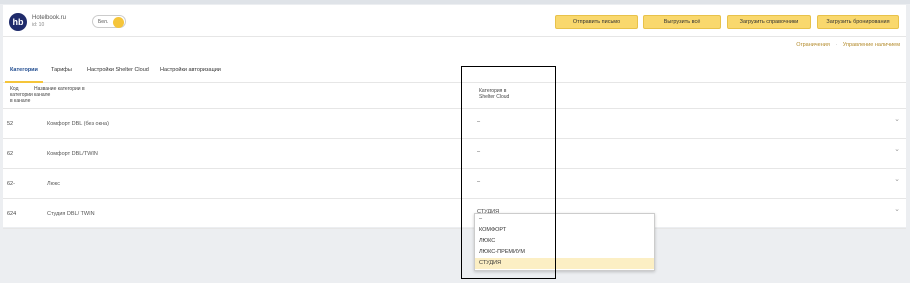  What do you see at coordinates (49, 18) in the screenshot?
I see `hotel-name: Hotelbook.ru` at bounding box center [49, 18].